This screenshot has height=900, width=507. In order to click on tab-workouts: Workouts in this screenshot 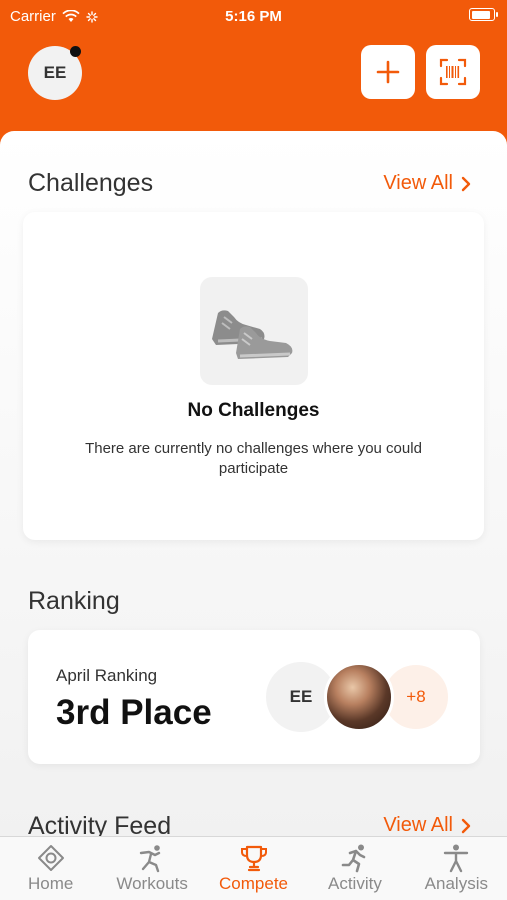, I will do `click(151, 868)`.